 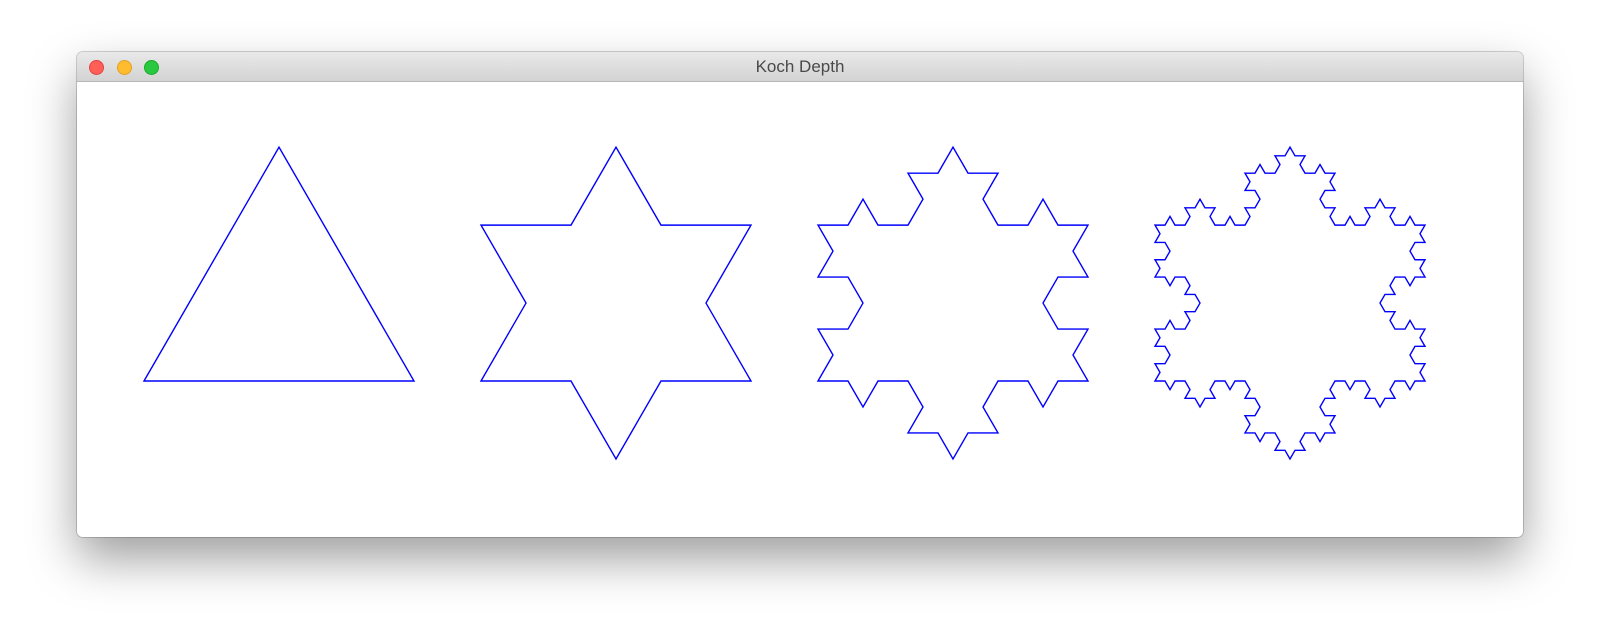 I want to click on title-bar: Koch Depth, so click(x=800, y=67).